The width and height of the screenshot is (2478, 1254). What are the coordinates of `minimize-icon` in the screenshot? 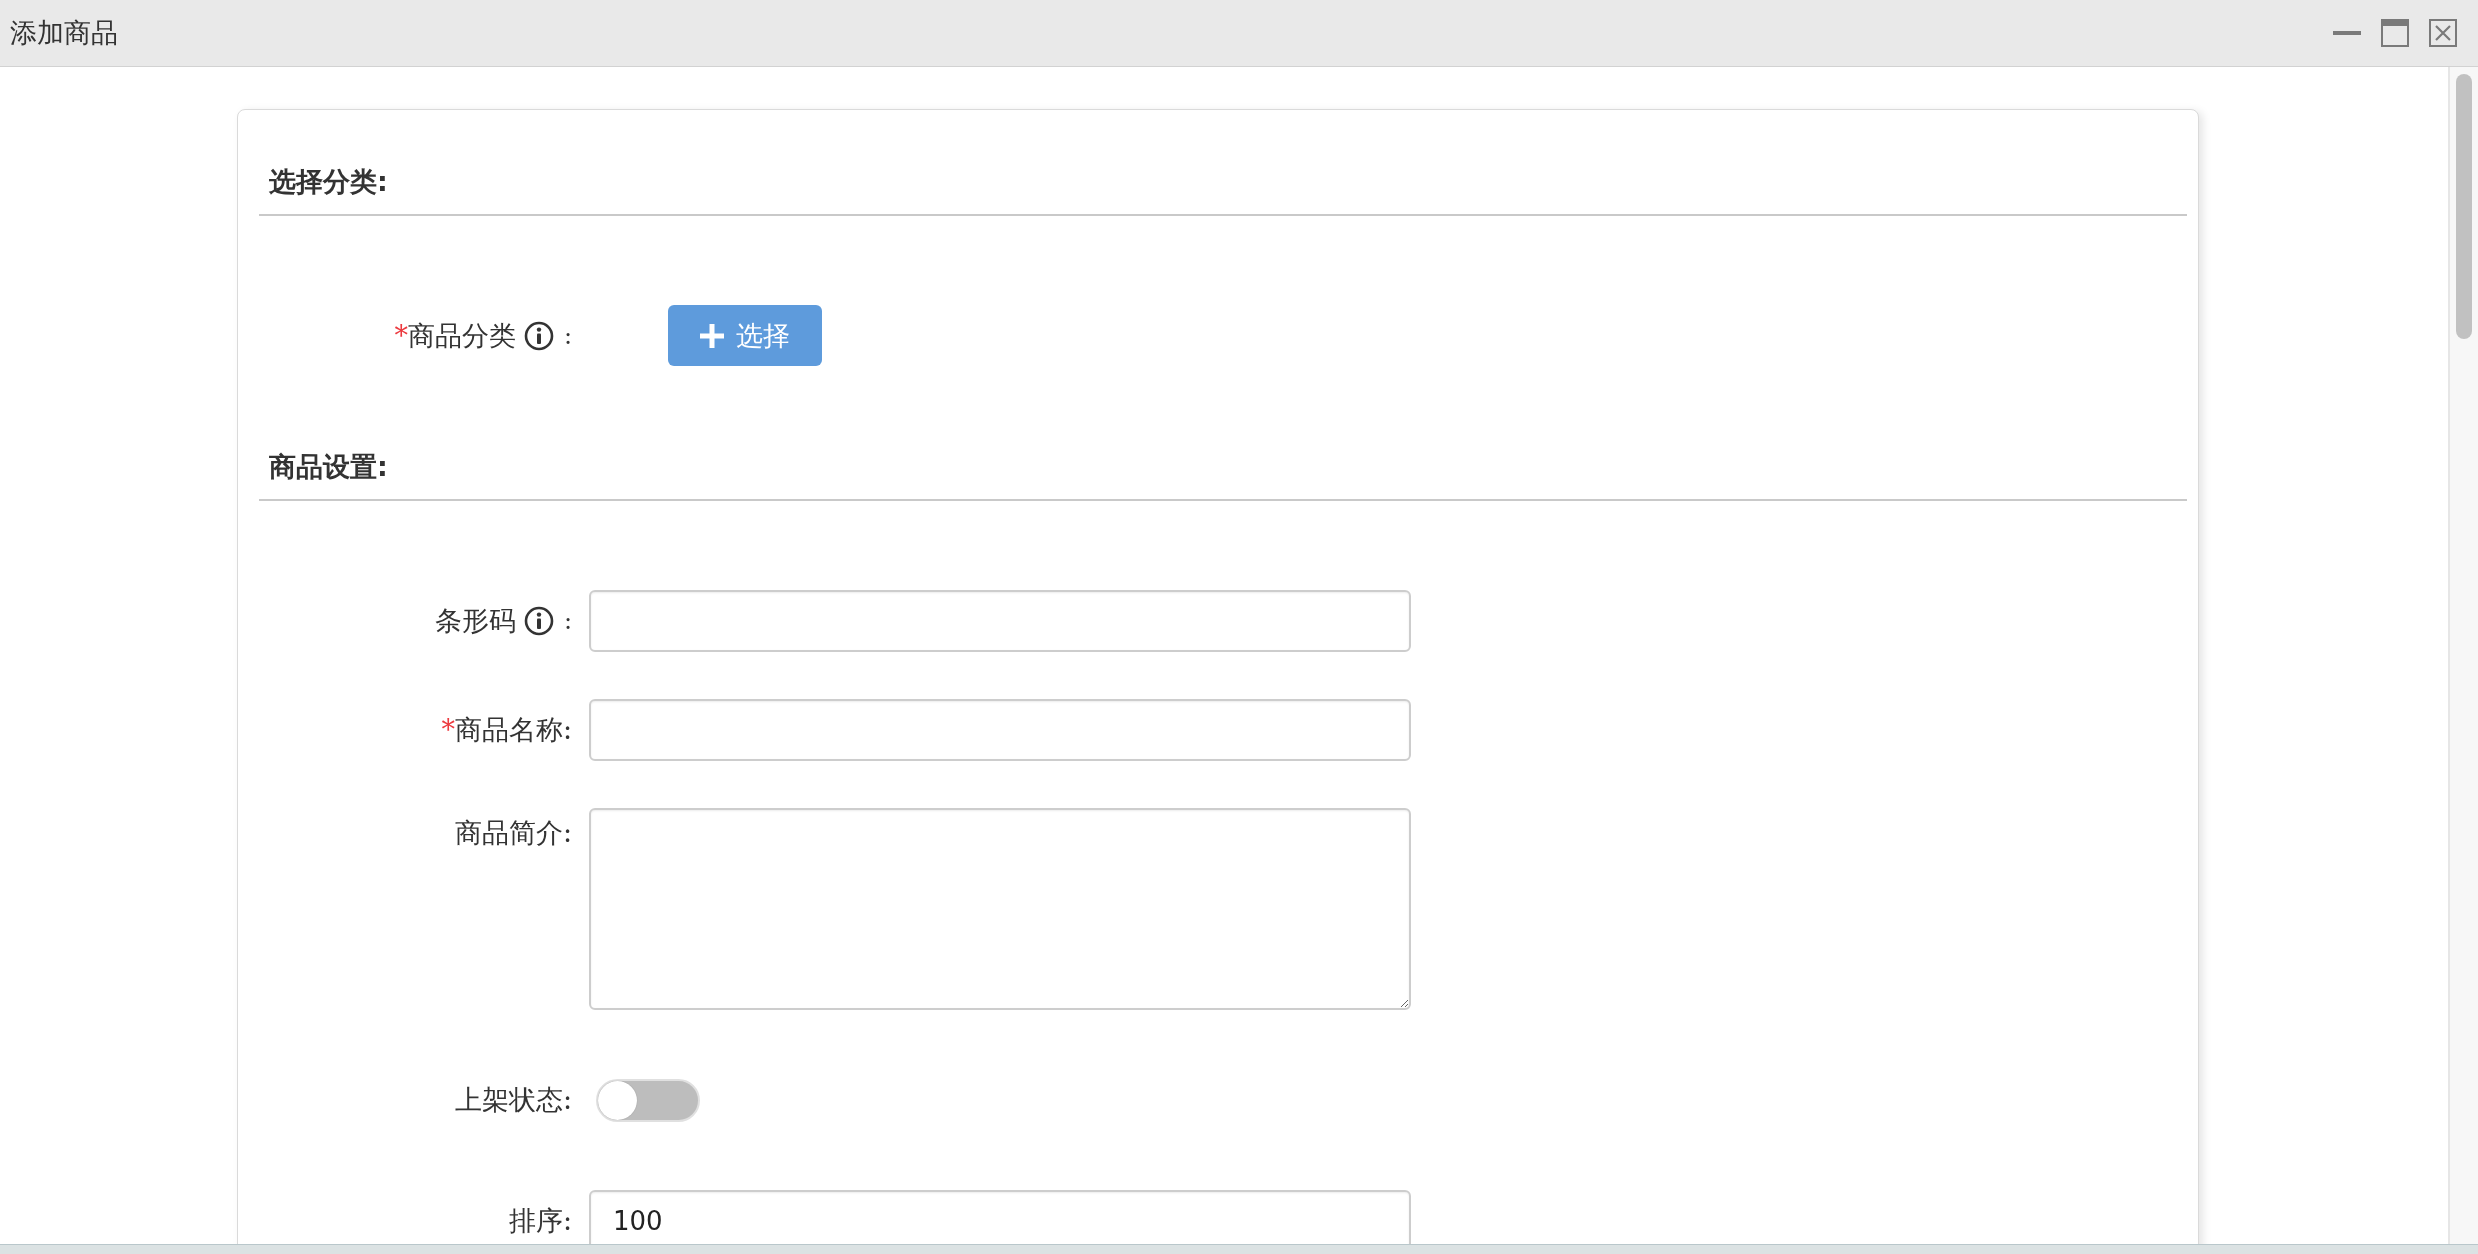 It's located at (2347, 33).